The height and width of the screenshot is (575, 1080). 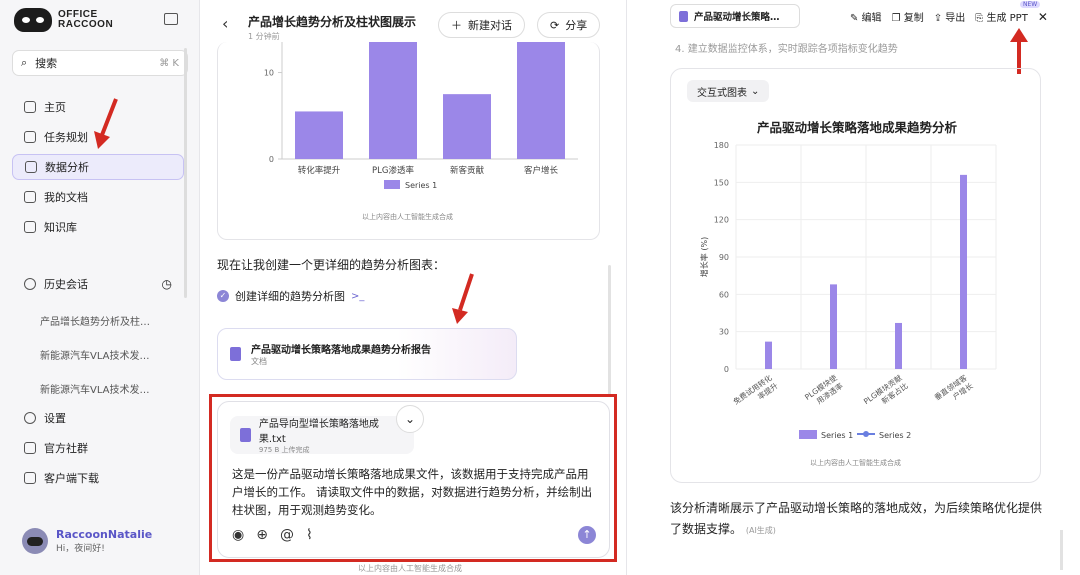 I want to click on settings-icon, so click(x=30, y=418).